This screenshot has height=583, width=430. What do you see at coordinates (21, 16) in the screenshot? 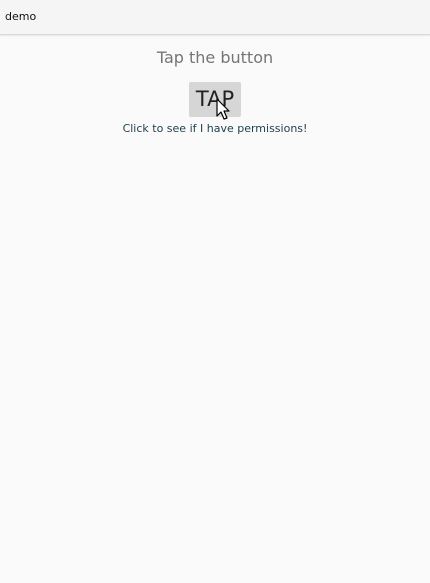
I see `app-title: demo` at bounding box center [21, 16].